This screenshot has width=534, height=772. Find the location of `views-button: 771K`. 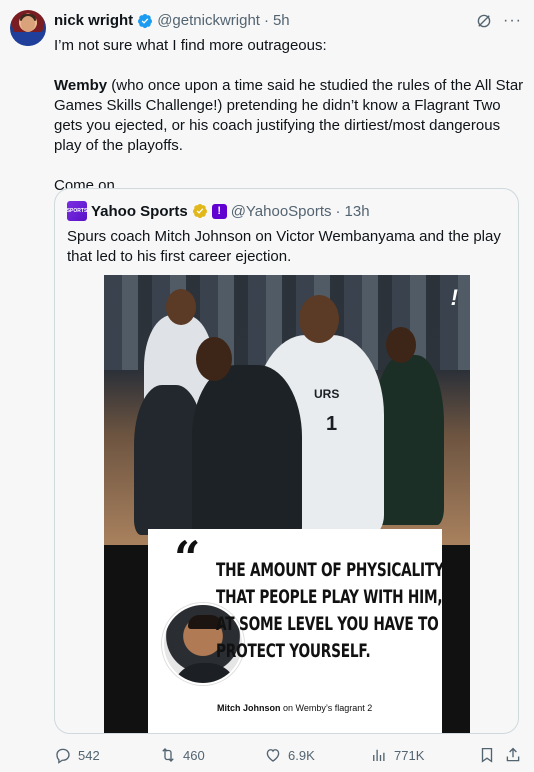

views-button: 771K is located at coordinates (397, 755).